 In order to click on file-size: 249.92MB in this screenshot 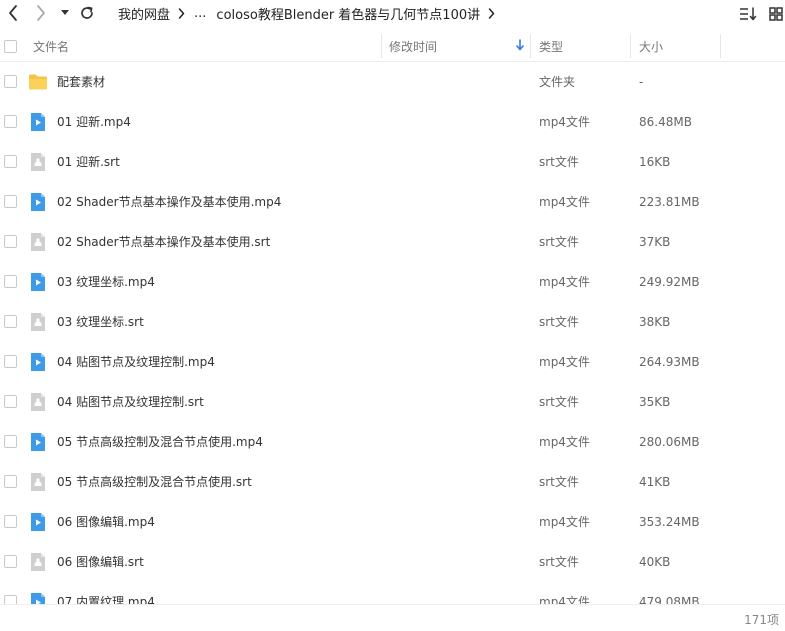, I will do `click(669, 282)`.